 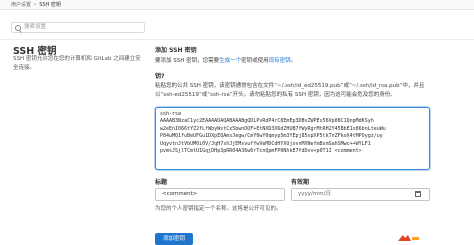 What do you see at coordinates (360, 194) in the screenshot?
I see `expires-date-input: yyyy/mm/日` at bounding box center [360, 194].